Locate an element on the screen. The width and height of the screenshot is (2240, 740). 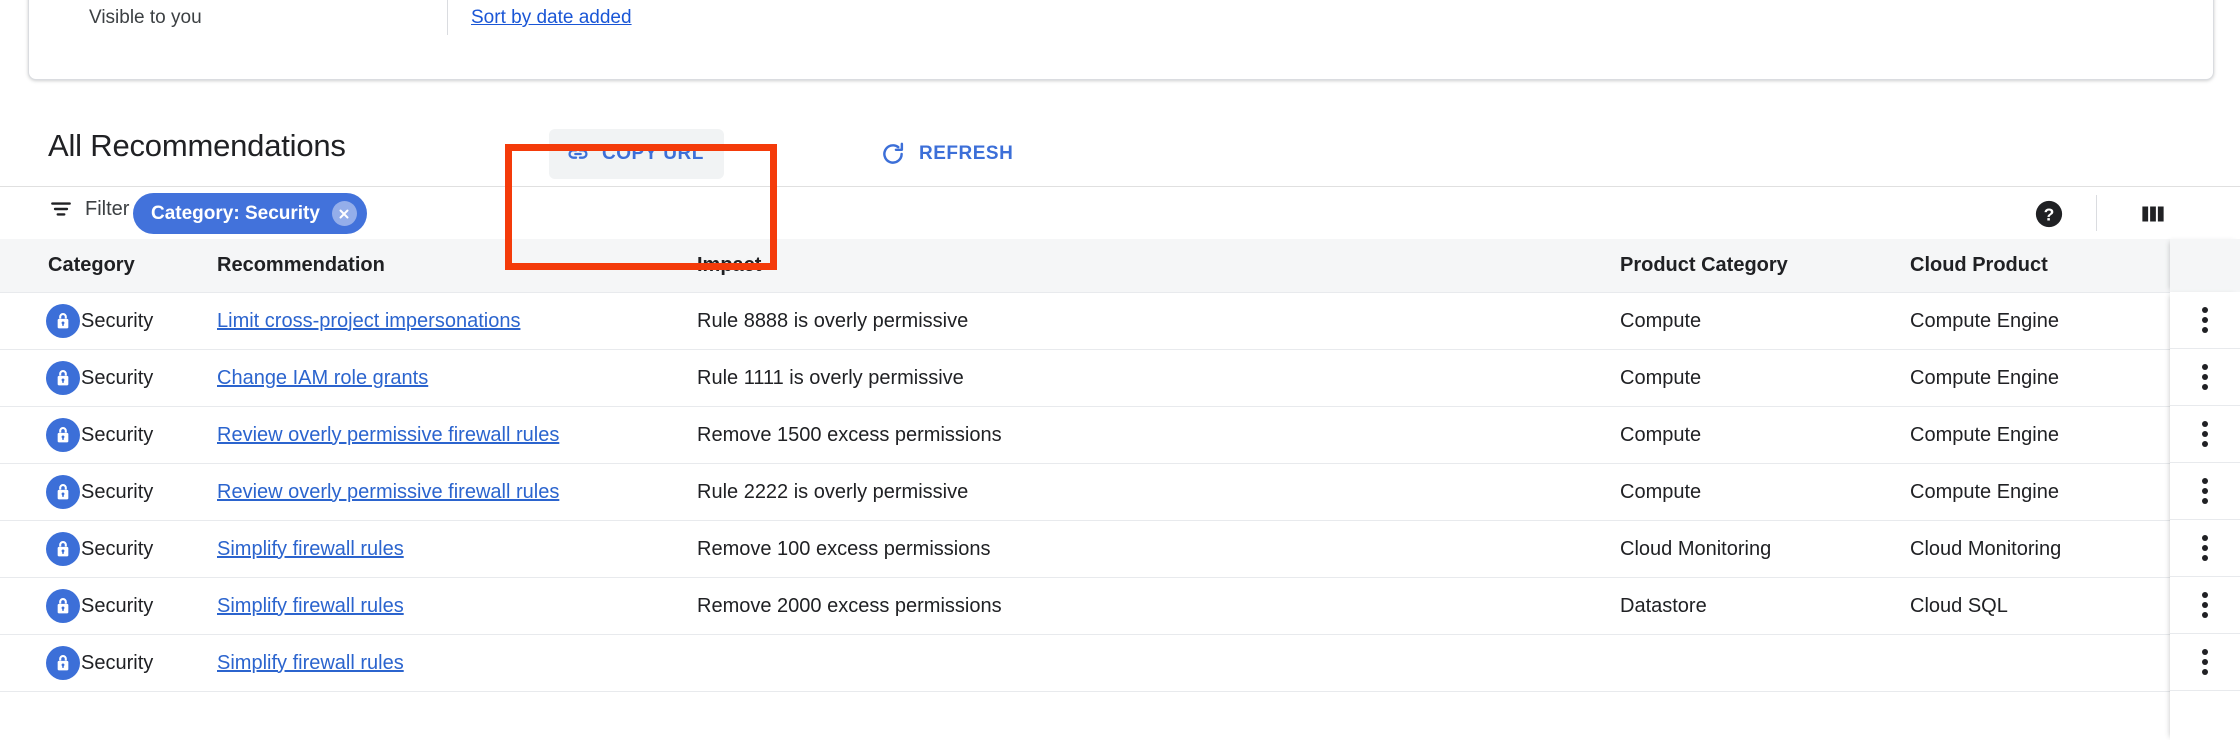
cell-impact: Remove 1500 excess permissions is located at coordinates (1145, 435).